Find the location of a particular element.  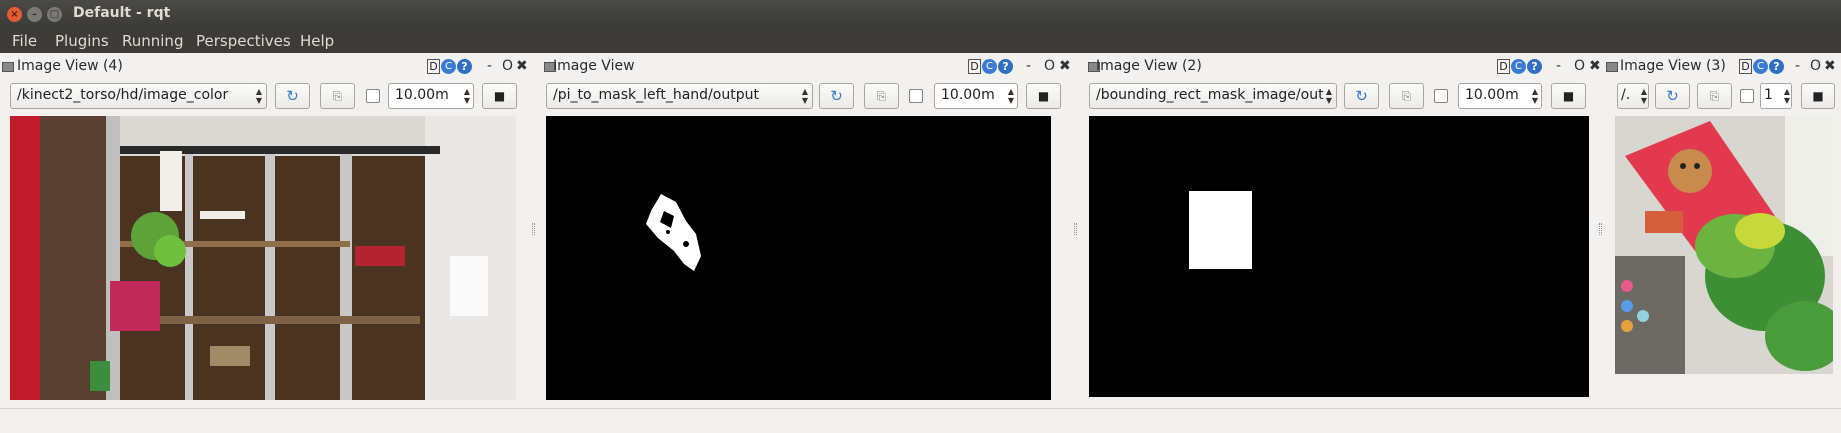

menu-plugins: Plugins is located at coordinates (82, 41).